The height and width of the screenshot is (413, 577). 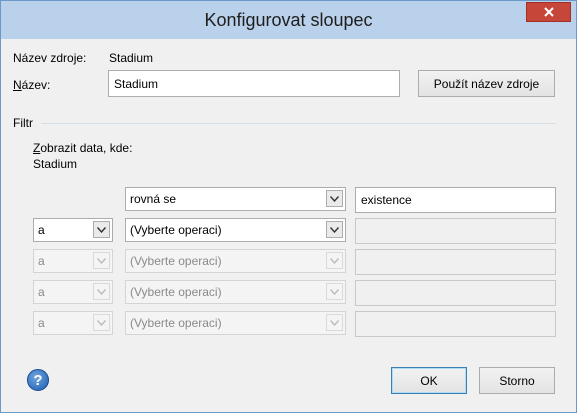 What do you see at coordinates (235, 199) in the screenshot?
I see `operator-select-row-1: rovná se` at bounding box center [235, 199].